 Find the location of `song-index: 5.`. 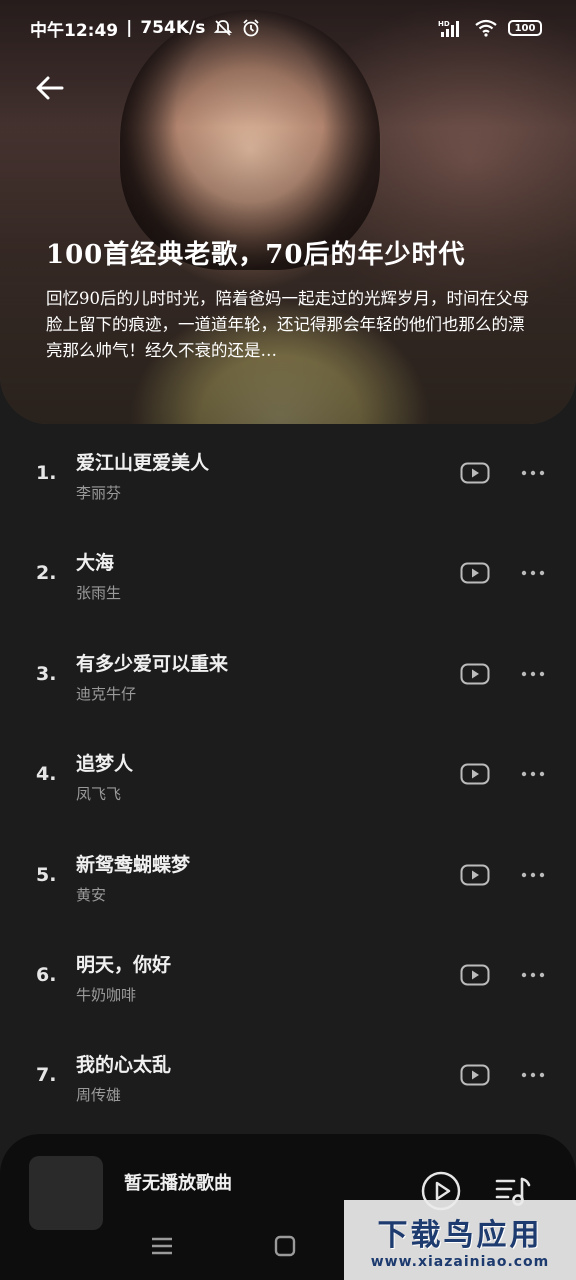

song-index: 5. is located at coordinates (46, 874).